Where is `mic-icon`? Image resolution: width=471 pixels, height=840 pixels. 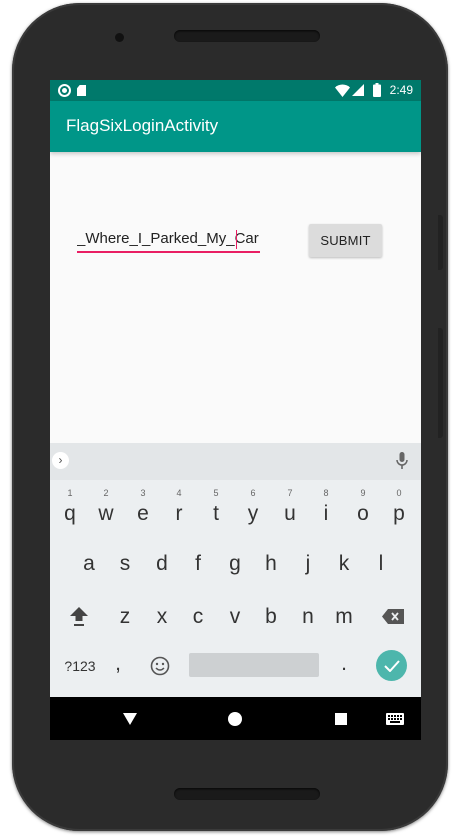 mic-icon is located at coordinates (402, 461).